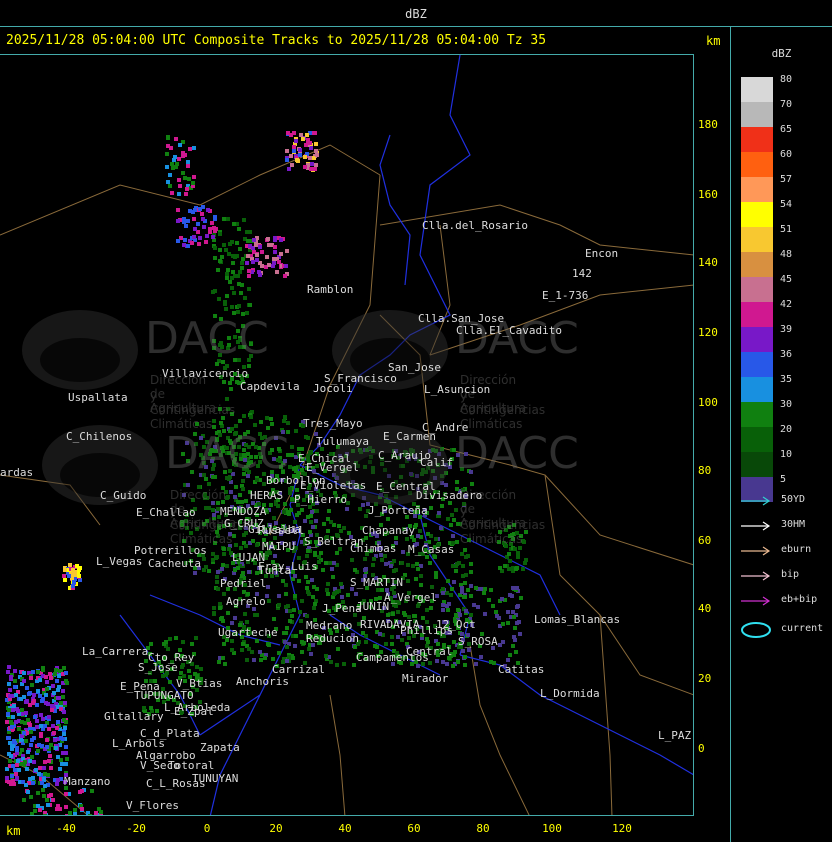 This screenshot has width=832, height=842. I want to click on x-tick-label: 120, so click(622, 828).